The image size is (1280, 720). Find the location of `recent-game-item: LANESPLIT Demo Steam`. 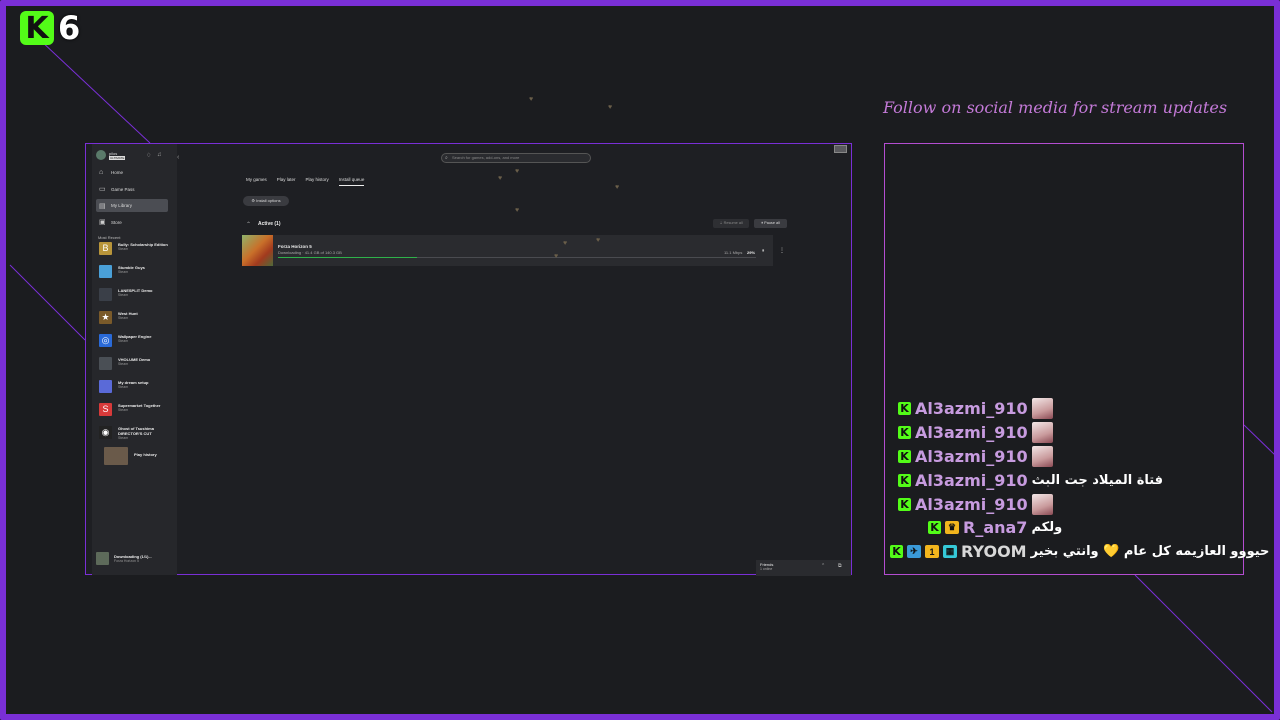

recent-game-item: LANESPLIT Demo Steam is located at coordinates (137, 298).